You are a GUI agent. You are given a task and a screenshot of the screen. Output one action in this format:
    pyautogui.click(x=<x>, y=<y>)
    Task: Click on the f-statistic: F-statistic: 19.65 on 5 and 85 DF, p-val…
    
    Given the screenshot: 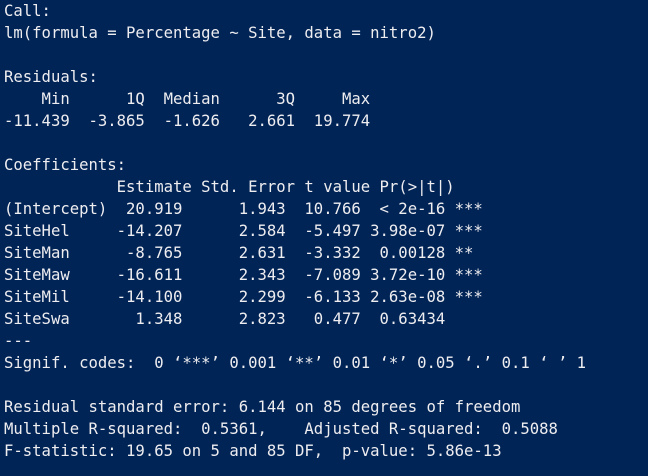 What is the action you would take?
    pyautogui.click(x=253, y=451)
    